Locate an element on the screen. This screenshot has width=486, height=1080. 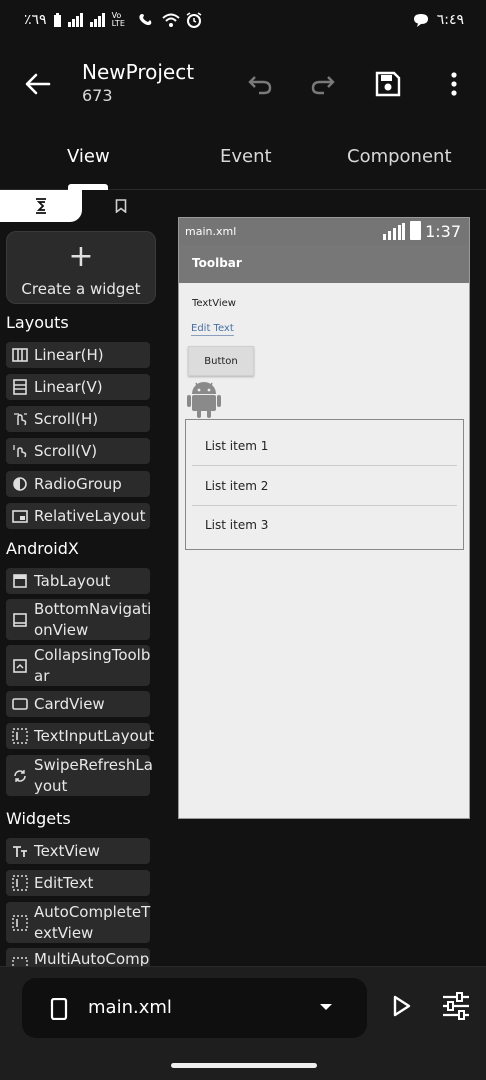
plus-icon: + is located at coordinates (81, 256).